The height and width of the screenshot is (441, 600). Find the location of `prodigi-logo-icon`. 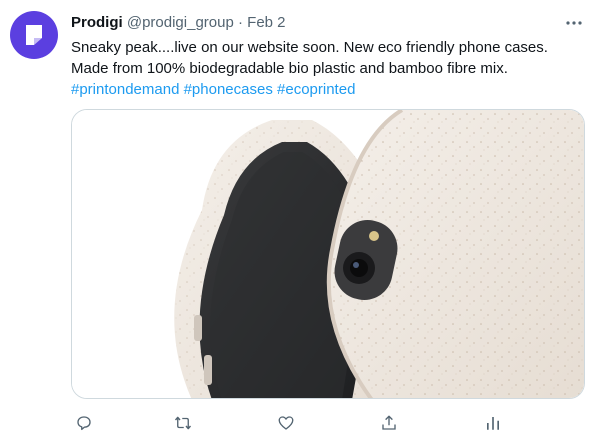

prodigi-logo-icon is located at coordinates (34, 35).